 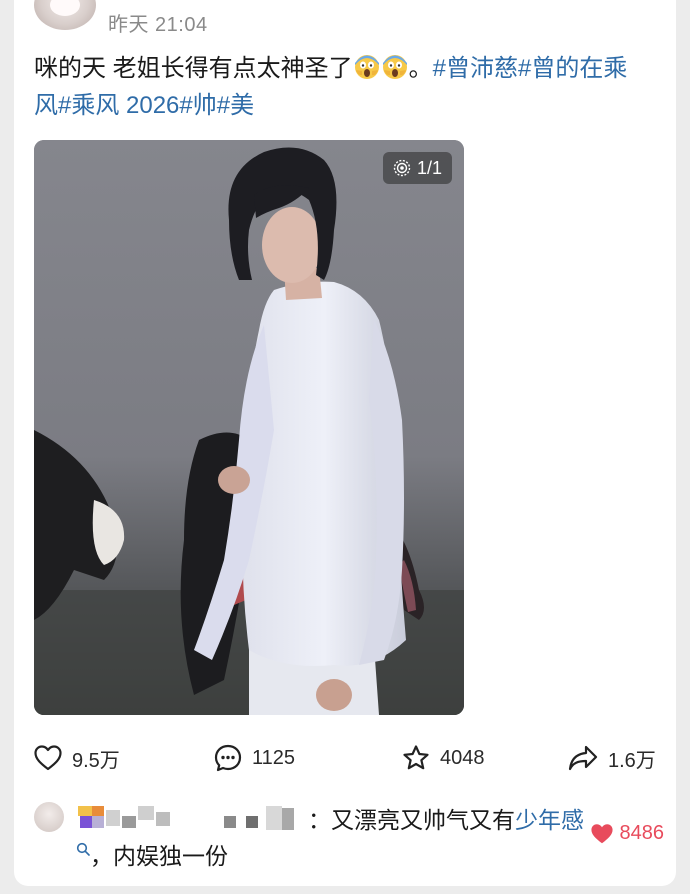 I want to click on comment-like-button: 8486, so click(x=627, y=833).